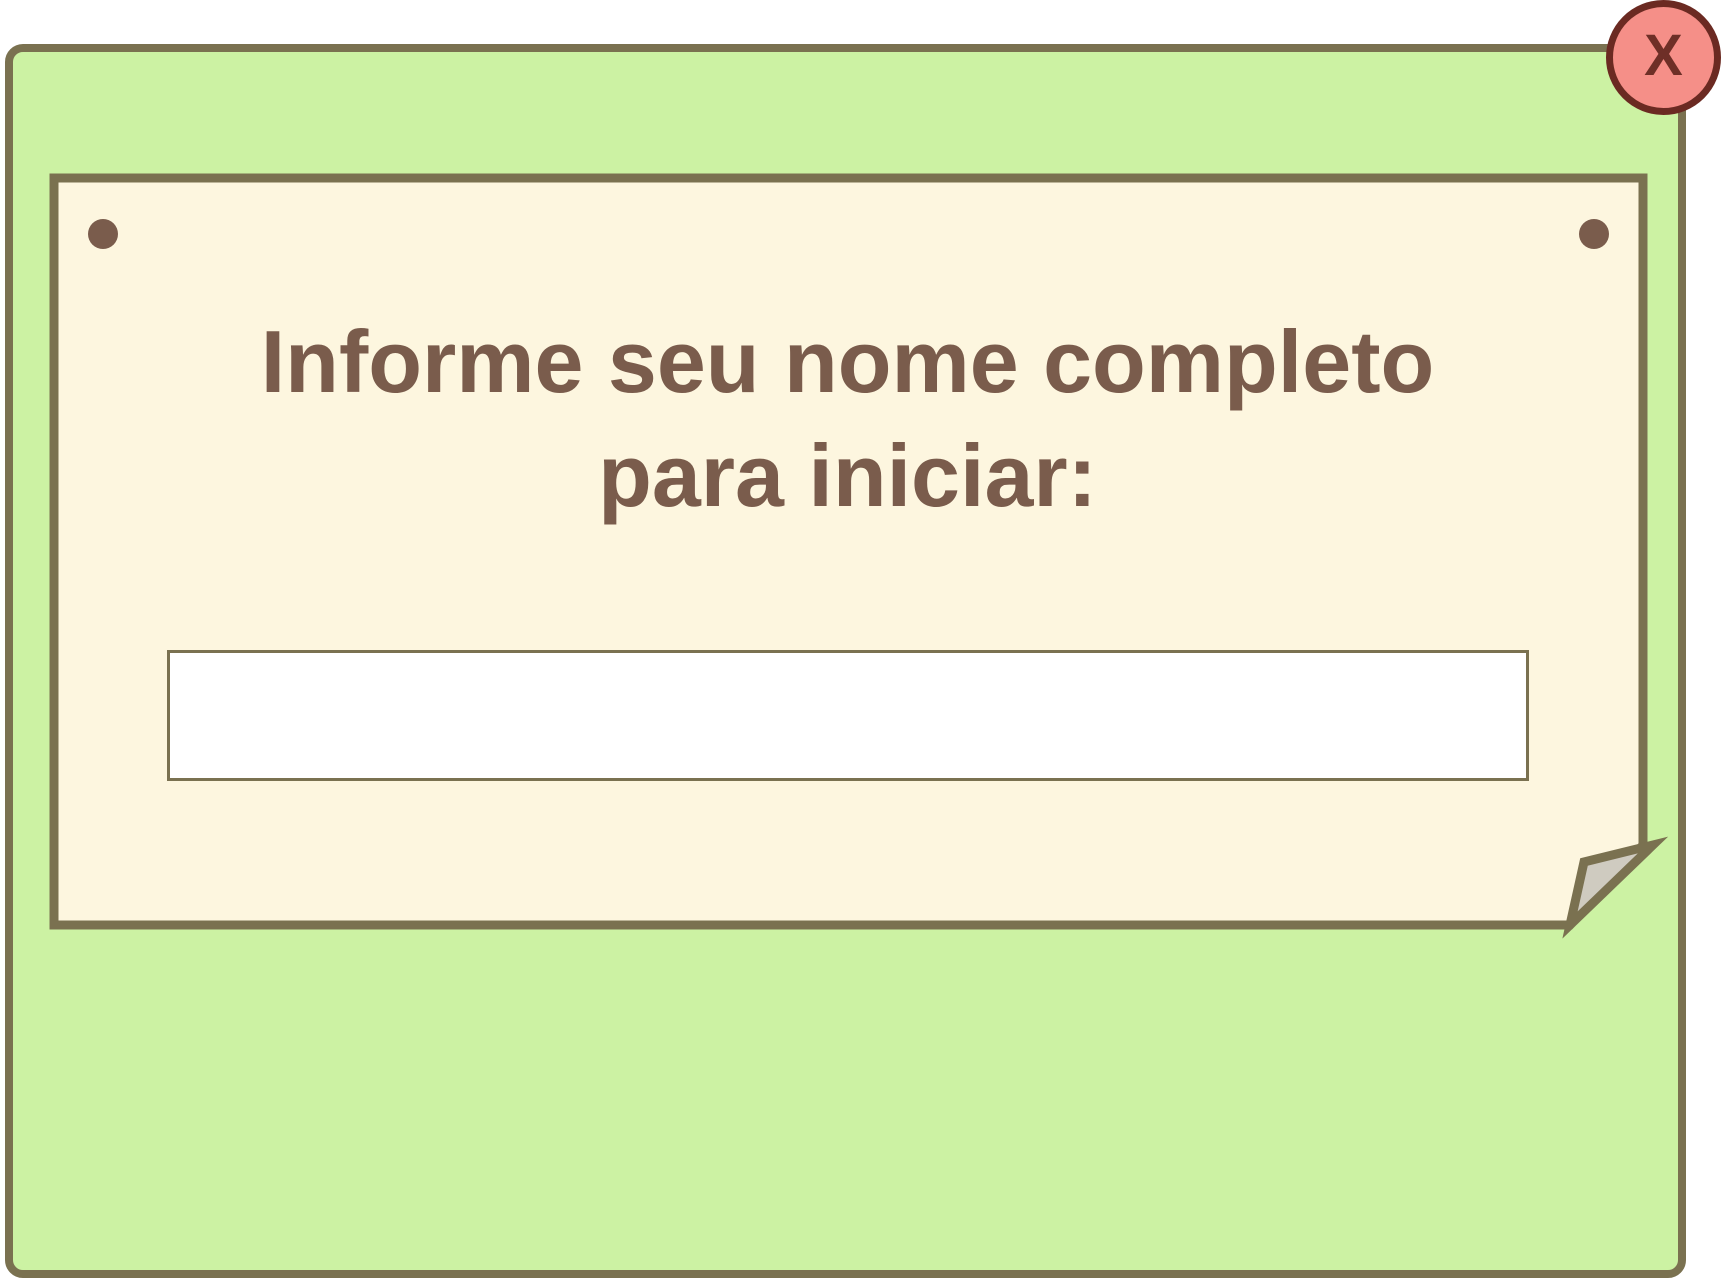 This screenshot has width=1722, height=1287. What do you see at coordinates (847, 418) in the screenshot?
I see `dialog-prompt: Informe seu nome completo para iniciar:` at bounding box center [847, 418].